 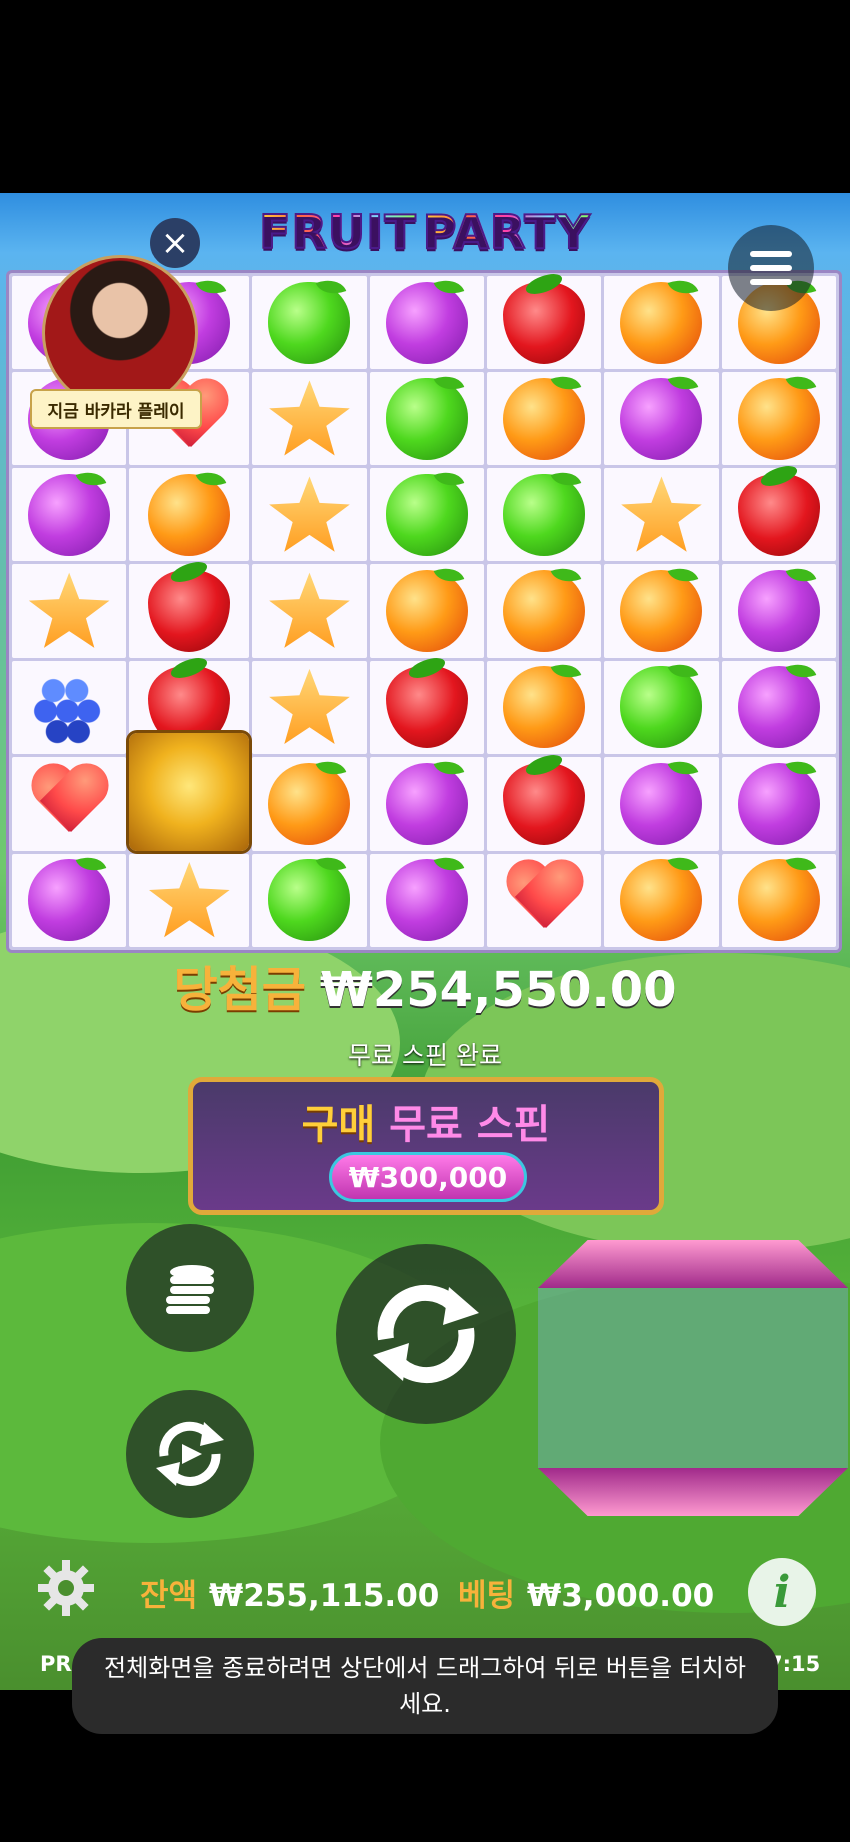 I want to click on promo-label: 지금 바카라 플레이, so click(x=116, y=409).